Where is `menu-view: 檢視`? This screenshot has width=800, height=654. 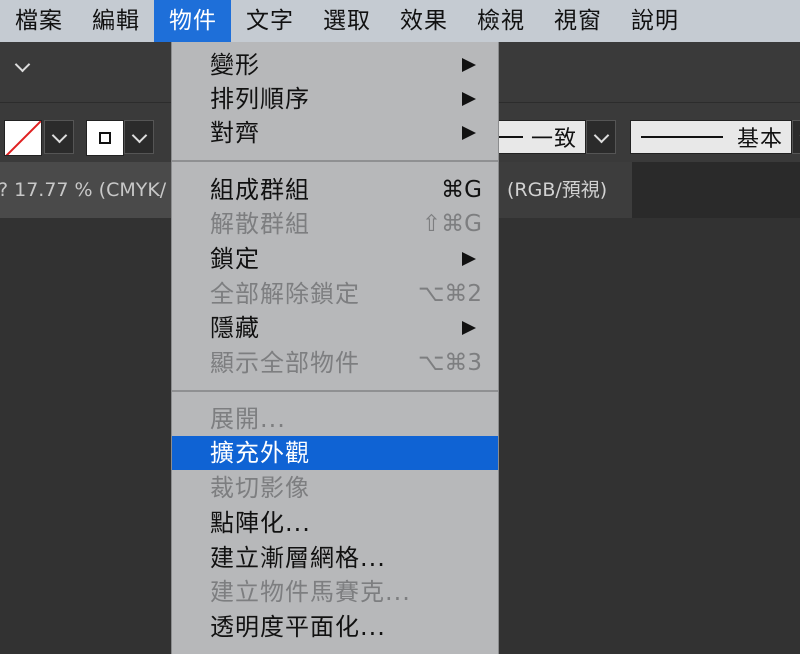
menu-view: 檢視 is located at coordinates (500, 21).